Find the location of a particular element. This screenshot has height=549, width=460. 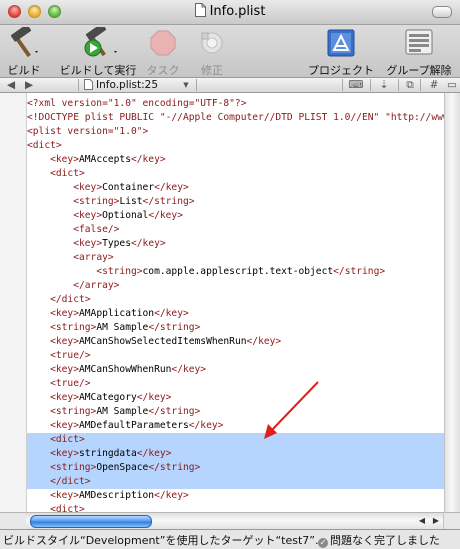

resize-corner is located at coordinates (451, 520).